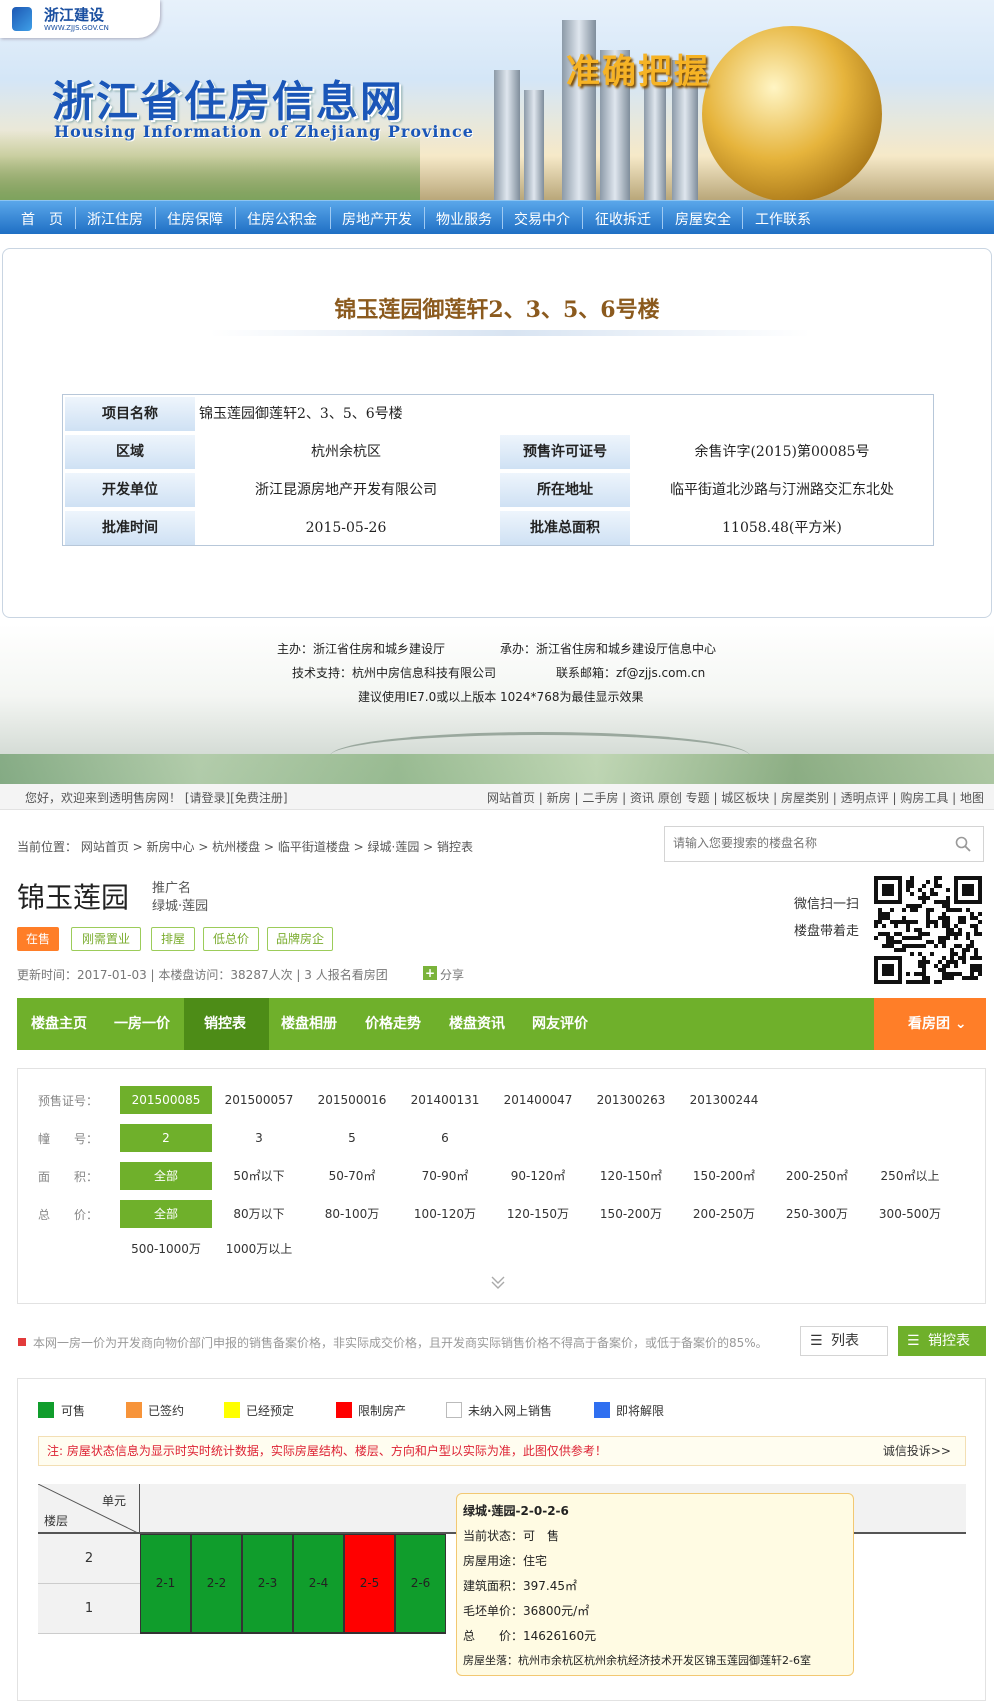 The width and height of the screenshot is (994, 1701). What do you see at coordinates (783, 219) in the screenshot?
I see `nav-item-contact: 工作联系` at bounding box center [783, 219].